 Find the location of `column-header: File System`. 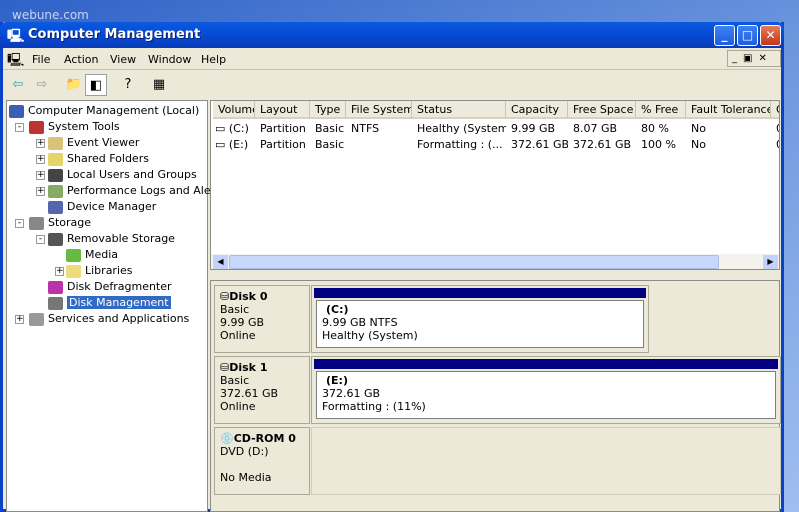

column-header: File System is located at coordinates (379, 110).